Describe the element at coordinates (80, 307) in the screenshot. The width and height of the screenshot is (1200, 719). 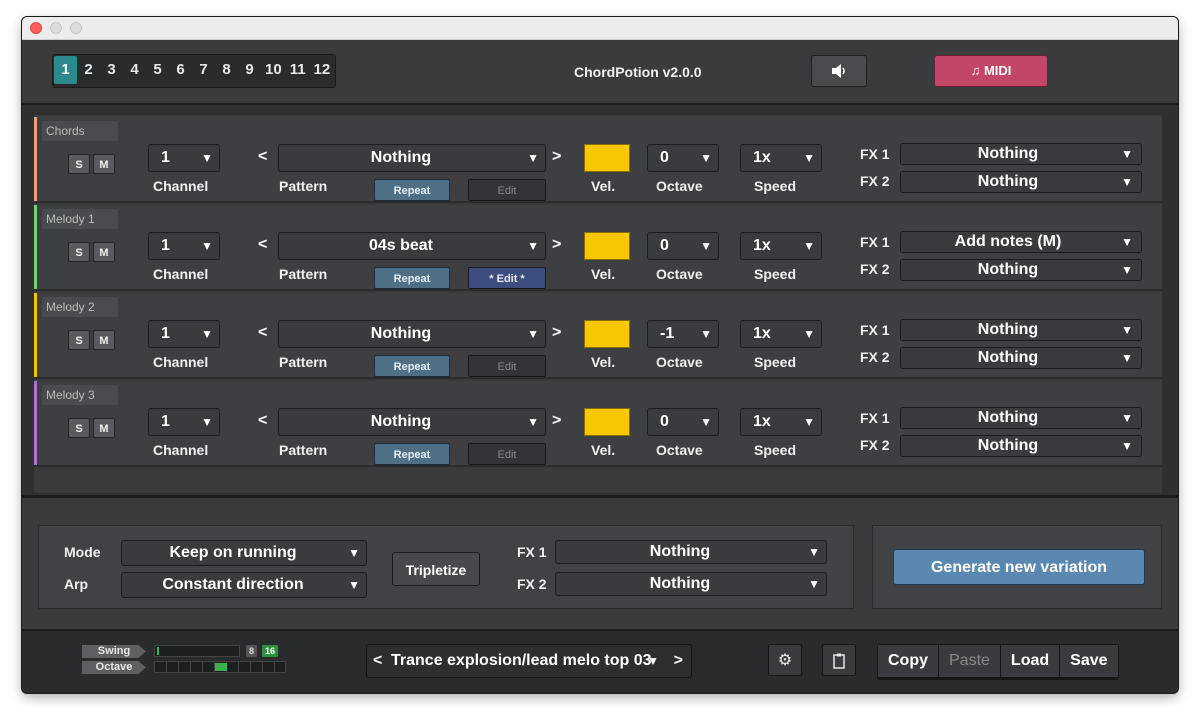
I see `track-name: Melody 2` at that location.